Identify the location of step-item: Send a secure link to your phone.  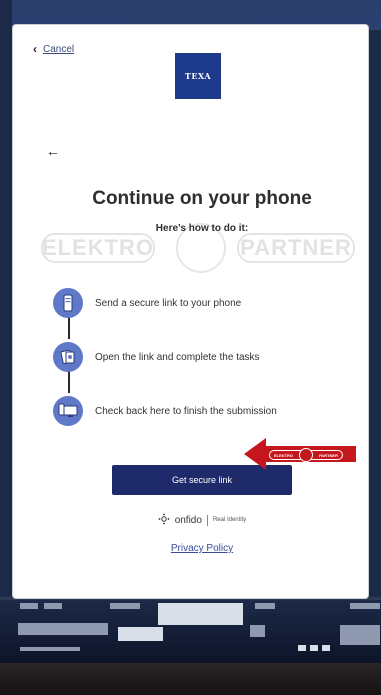
(203, 303).